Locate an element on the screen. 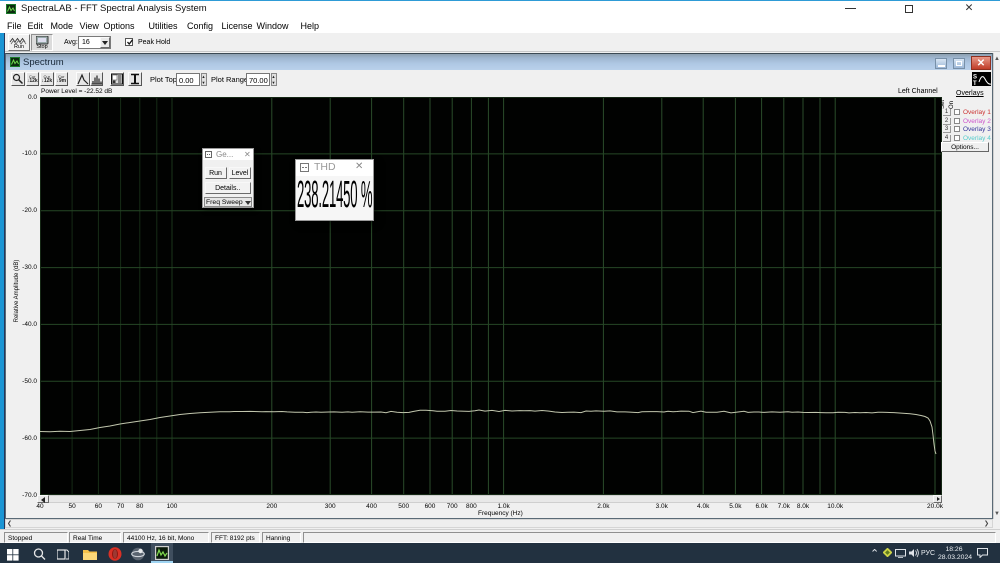  svg-text: S is located at coordinates (975, 78).